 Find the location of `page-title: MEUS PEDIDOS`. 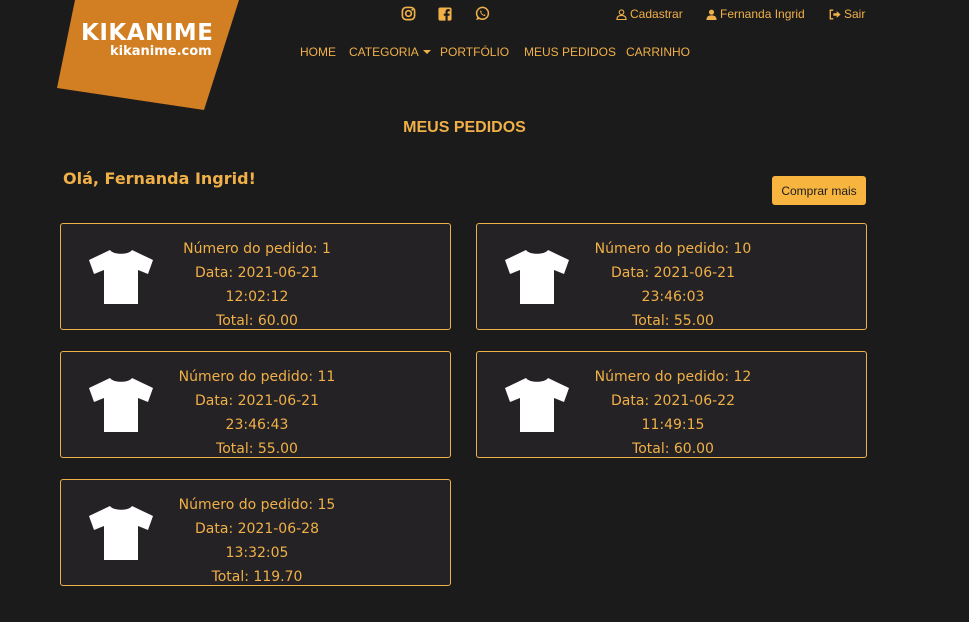

page-title: MEUS PEDIDOS is located at coordinates (464, 127).